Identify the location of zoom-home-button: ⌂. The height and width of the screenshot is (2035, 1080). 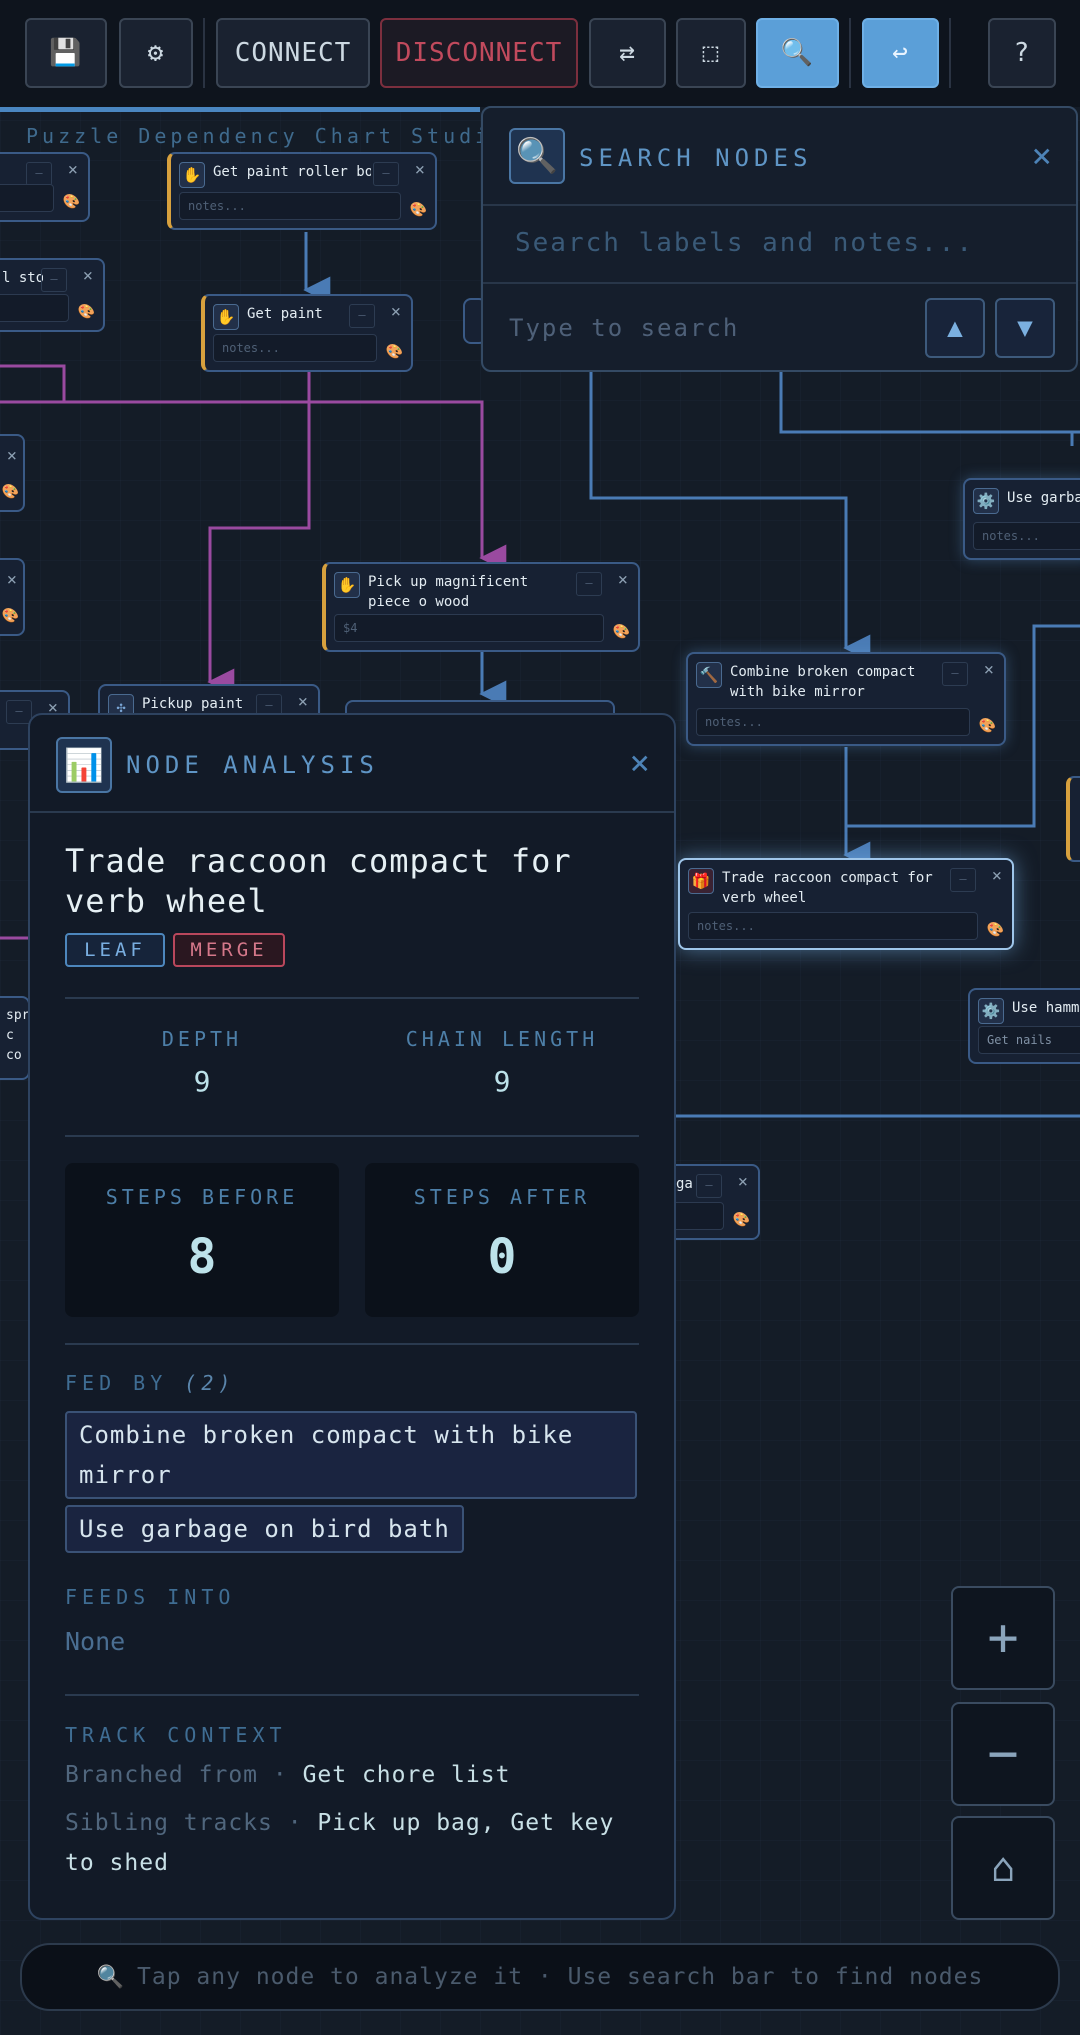
(1003, 1868).